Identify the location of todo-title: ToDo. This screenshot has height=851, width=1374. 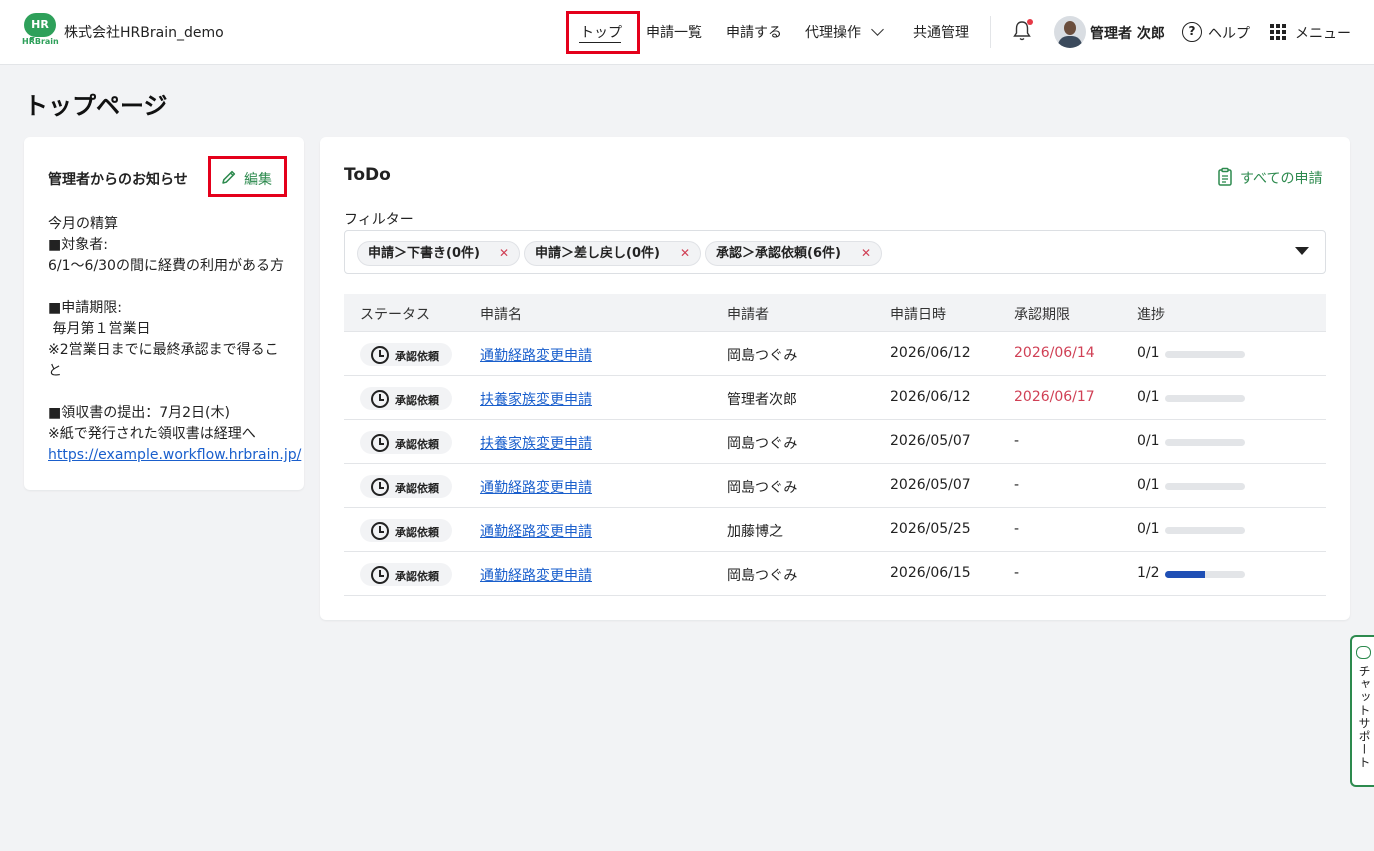
(367, 175).